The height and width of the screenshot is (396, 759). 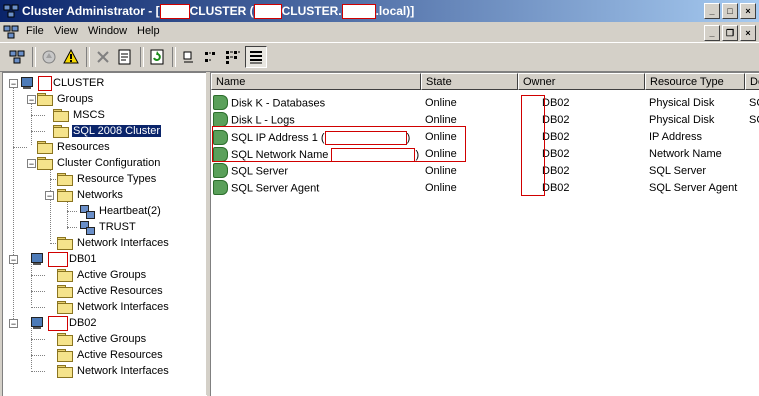 What do you see at coordinates (379, 57) in the screenshot?
I see `toolbar` at bounding box center [379, 57].